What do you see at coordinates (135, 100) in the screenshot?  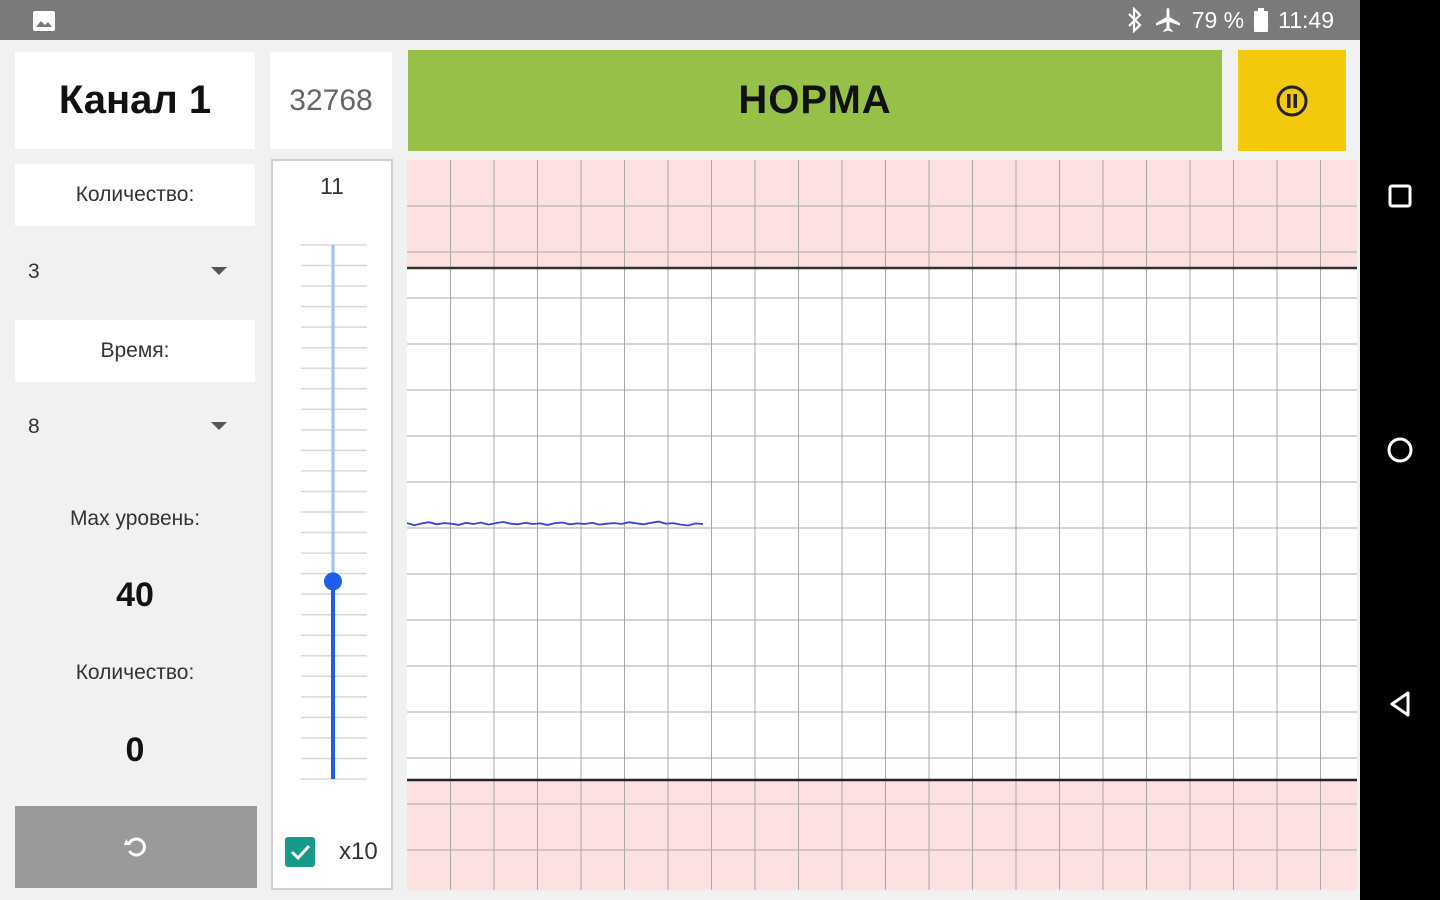 I see `channel-title: Канал 1` at bounding box center [135, 100].